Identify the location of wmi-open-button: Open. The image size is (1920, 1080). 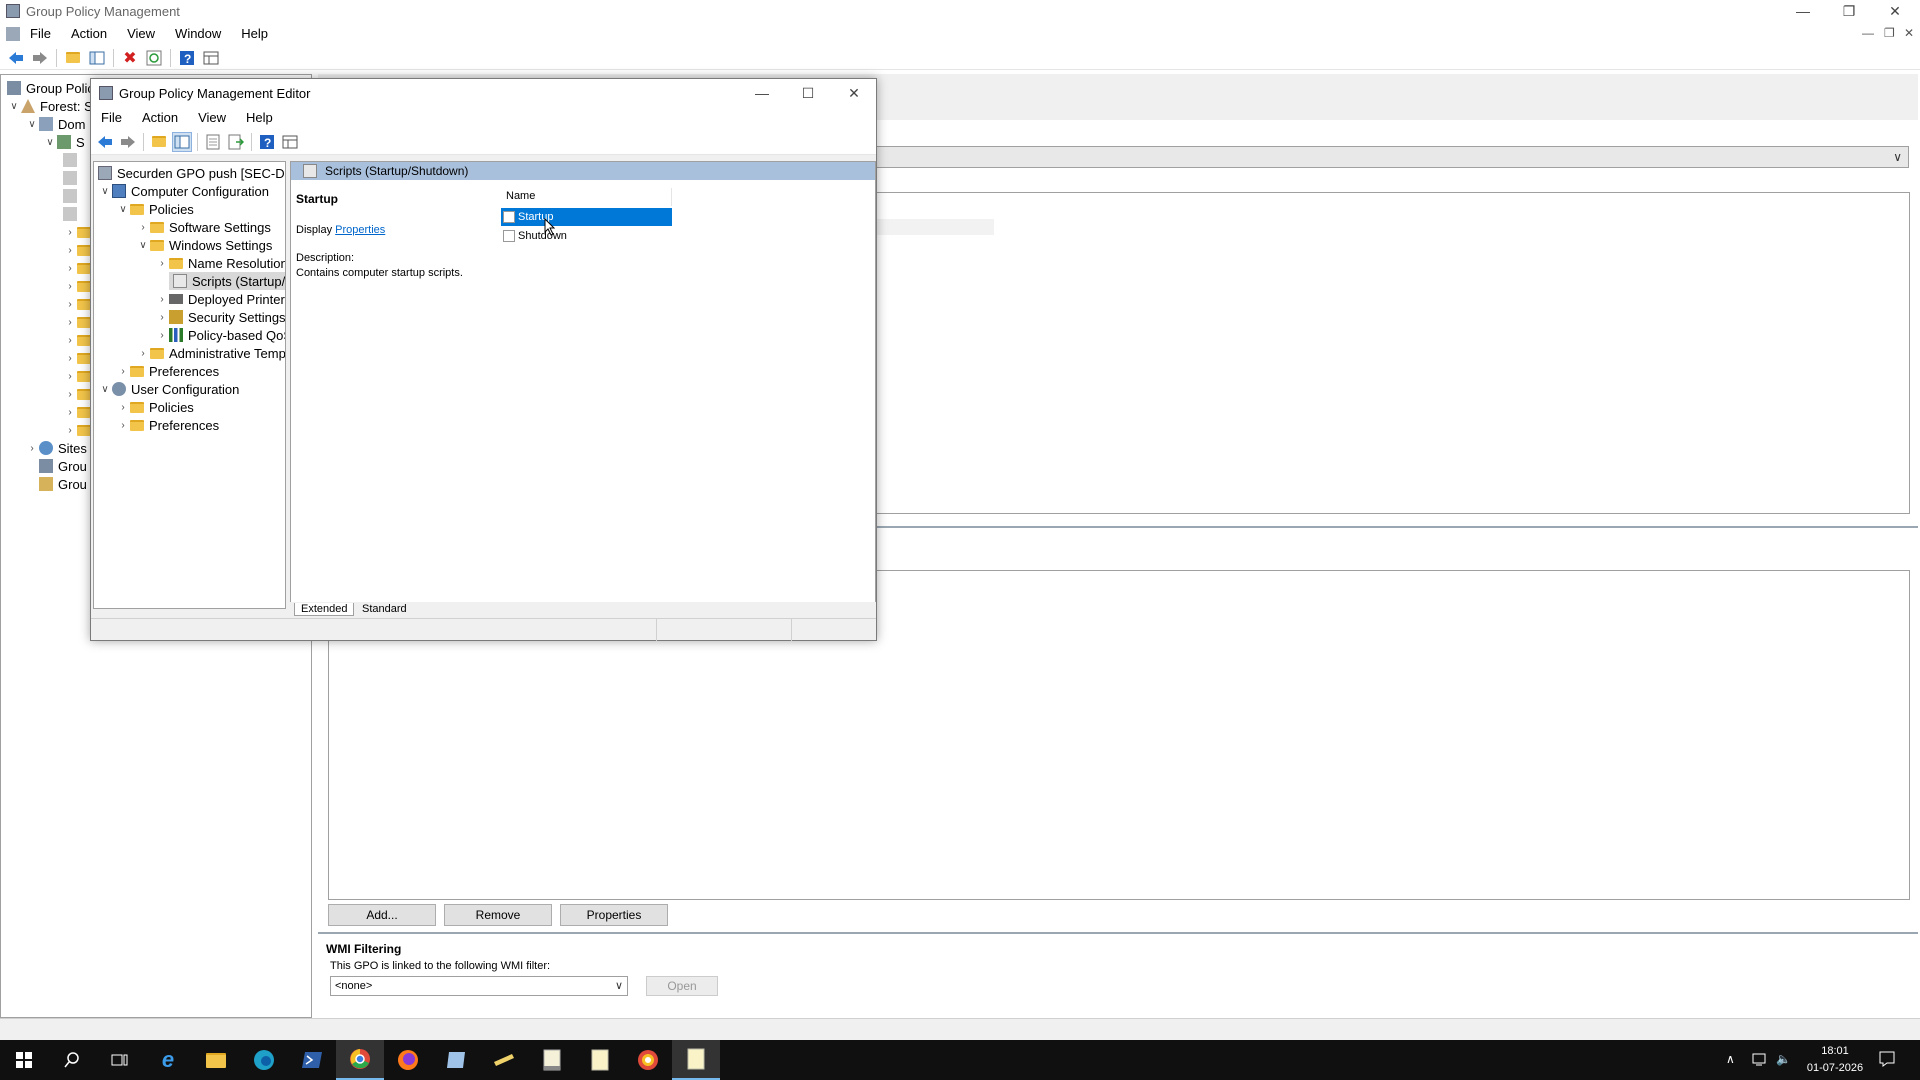
(682, 986).